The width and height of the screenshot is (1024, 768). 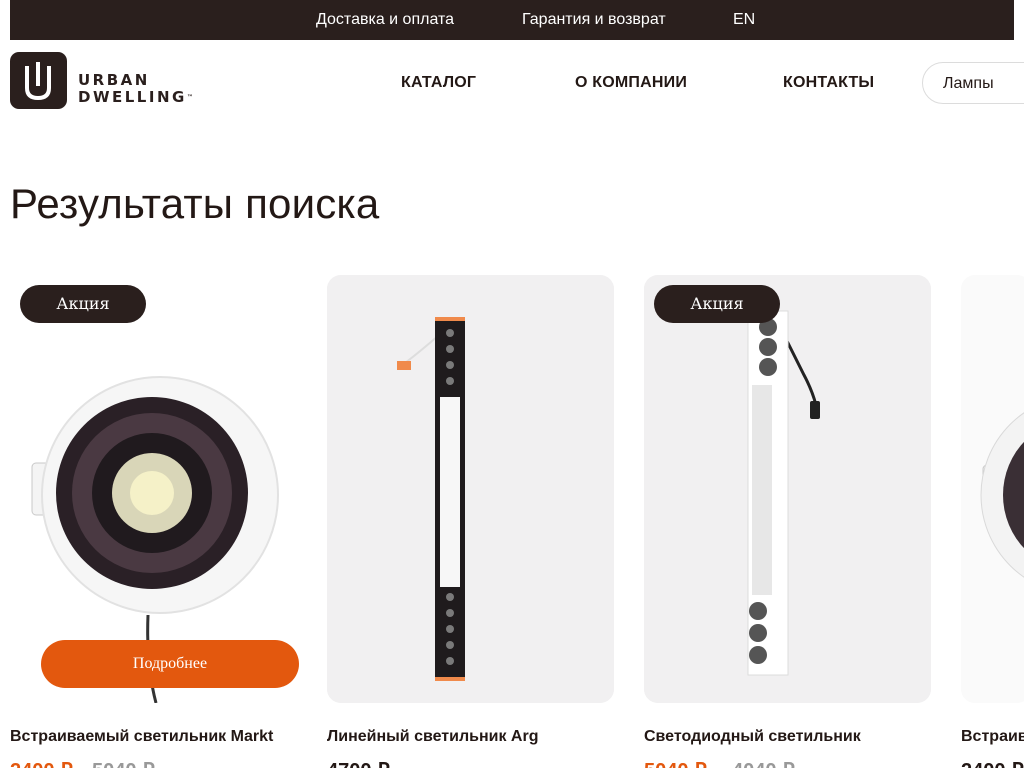 I want to click on product-name: Линейный светильник Arg, so click(x=432, y=737).